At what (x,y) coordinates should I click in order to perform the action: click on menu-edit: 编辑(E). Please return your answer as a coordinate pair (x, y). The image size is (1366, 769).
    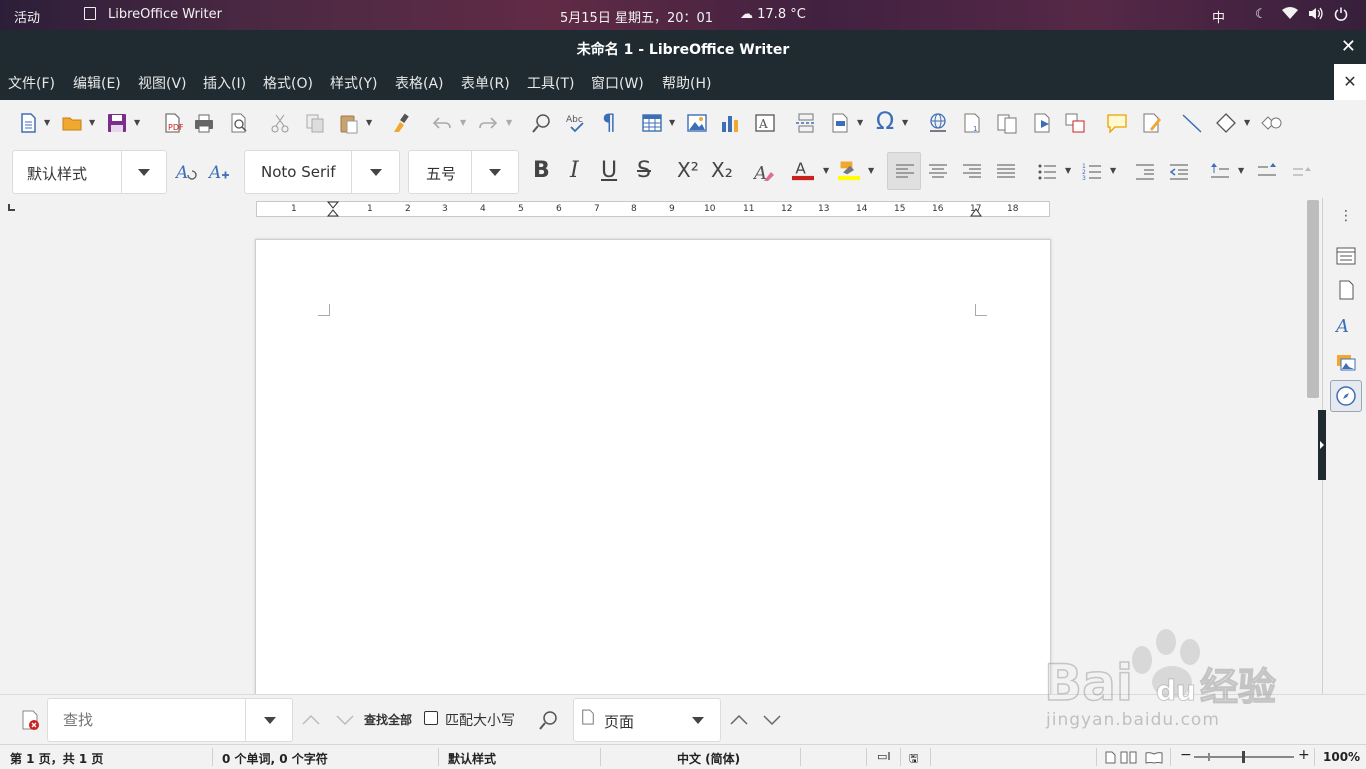
    Looking at the image, I should click on (97, 83).